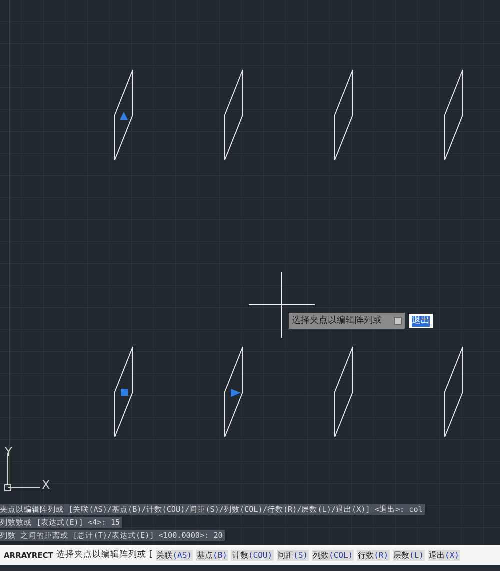 This screenshot has width=500, height=571. Describe the element at coordinates (46, 485) in the screenshot. I see `x-axis-label: X` at that location.